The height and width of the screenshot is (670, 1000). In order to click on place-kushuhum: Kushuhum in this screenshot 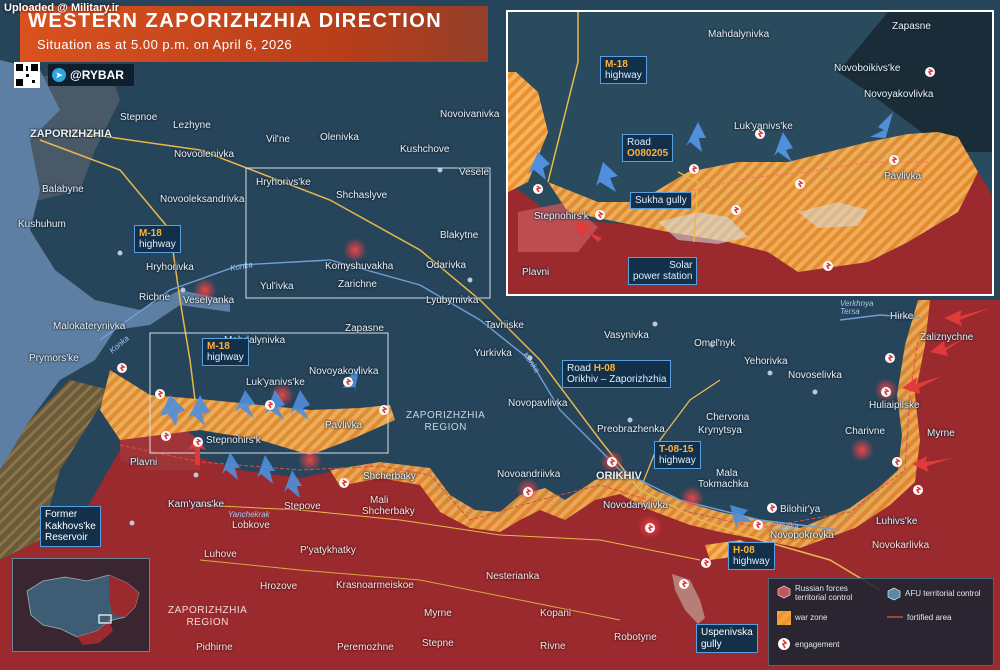, I will do `click(42, 224)`.